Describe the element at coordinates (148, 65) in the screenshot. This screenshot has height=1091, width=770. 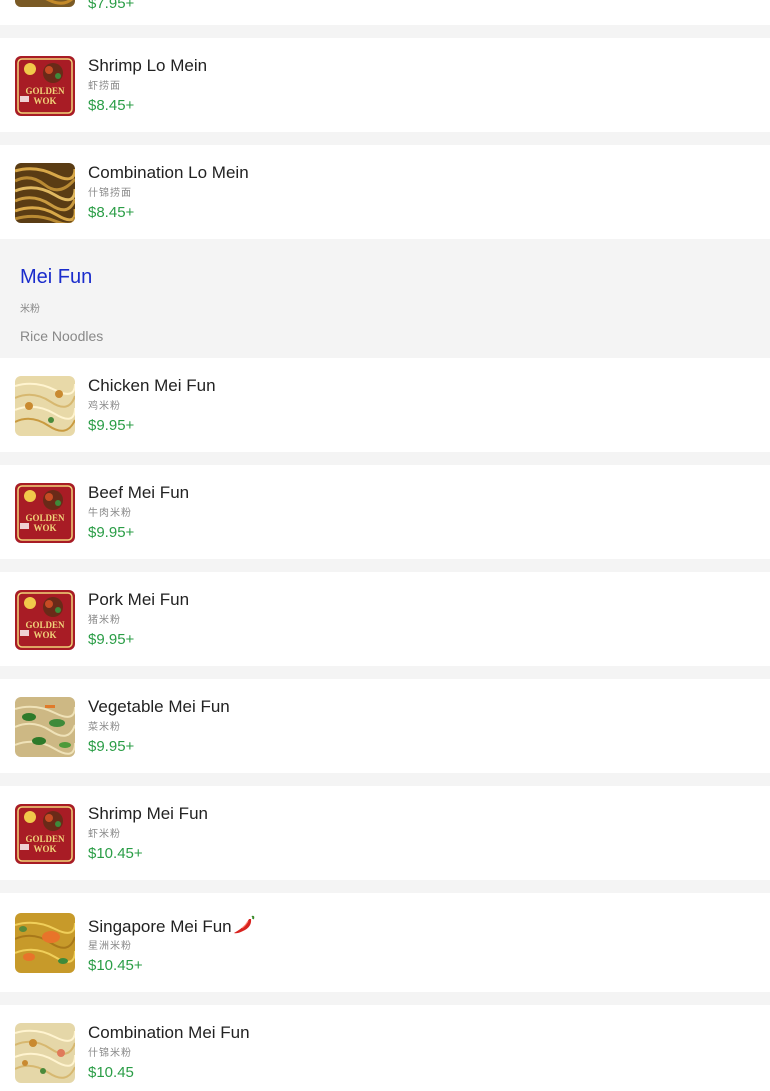
I see `item-name: Shrimp Lo Mein` at that location.